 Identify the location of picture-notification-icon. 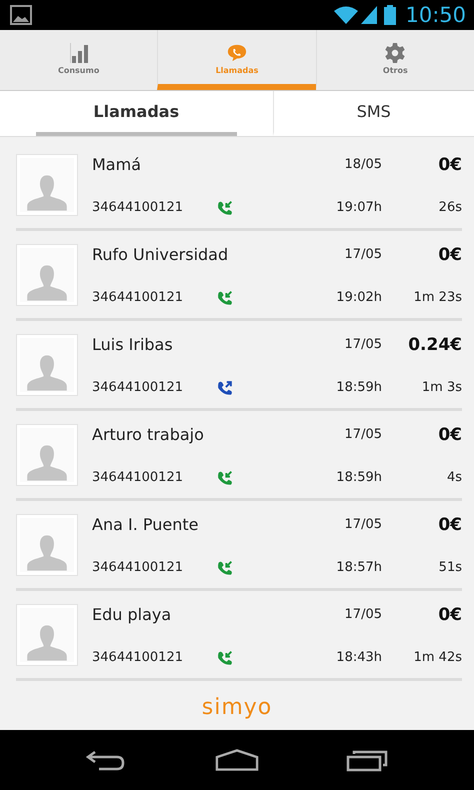
(21, 15).